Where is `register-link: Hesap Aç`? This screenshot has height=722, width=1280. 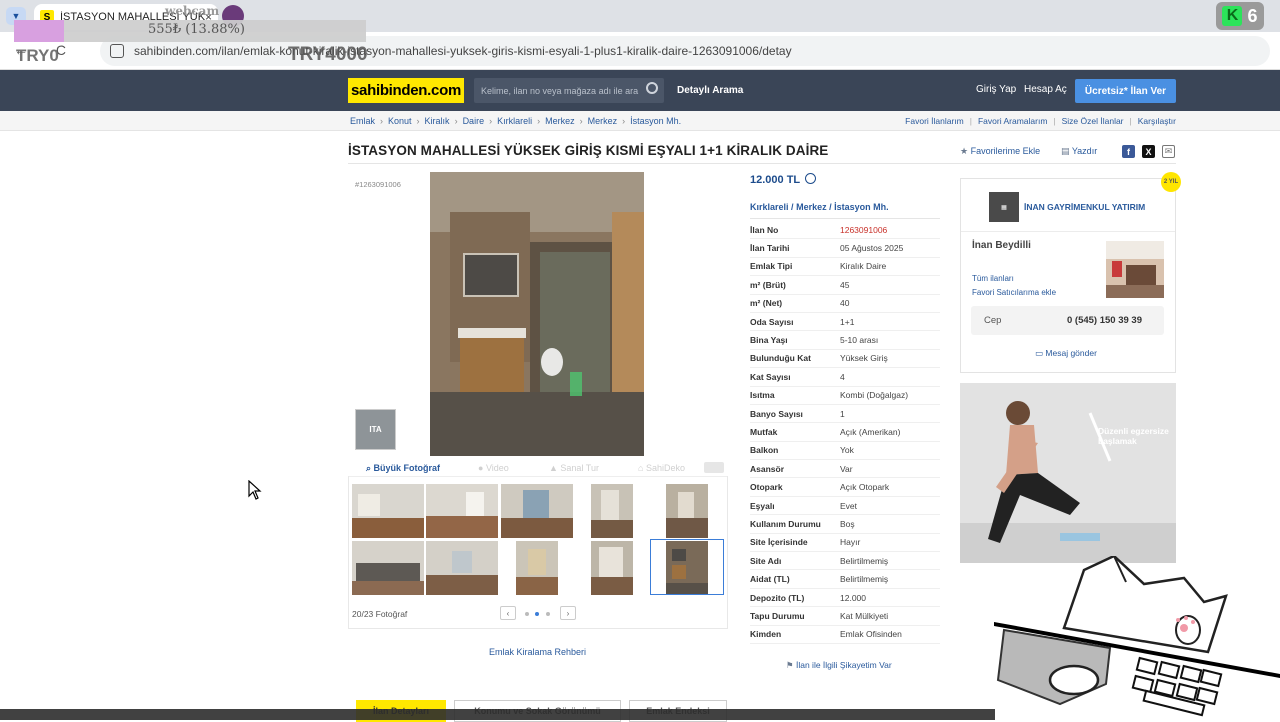 register-link: Hesap Aç is located at coordinates (1045, 89).